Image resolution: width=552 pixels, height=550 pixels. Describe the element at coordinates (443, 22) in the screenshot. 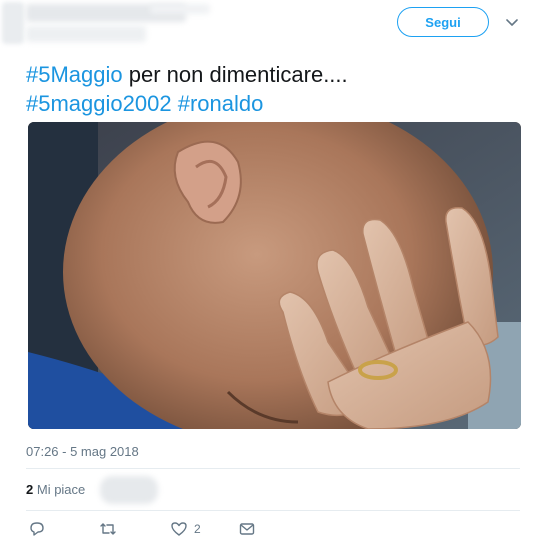

I see `follow-button: Segui` at that location.